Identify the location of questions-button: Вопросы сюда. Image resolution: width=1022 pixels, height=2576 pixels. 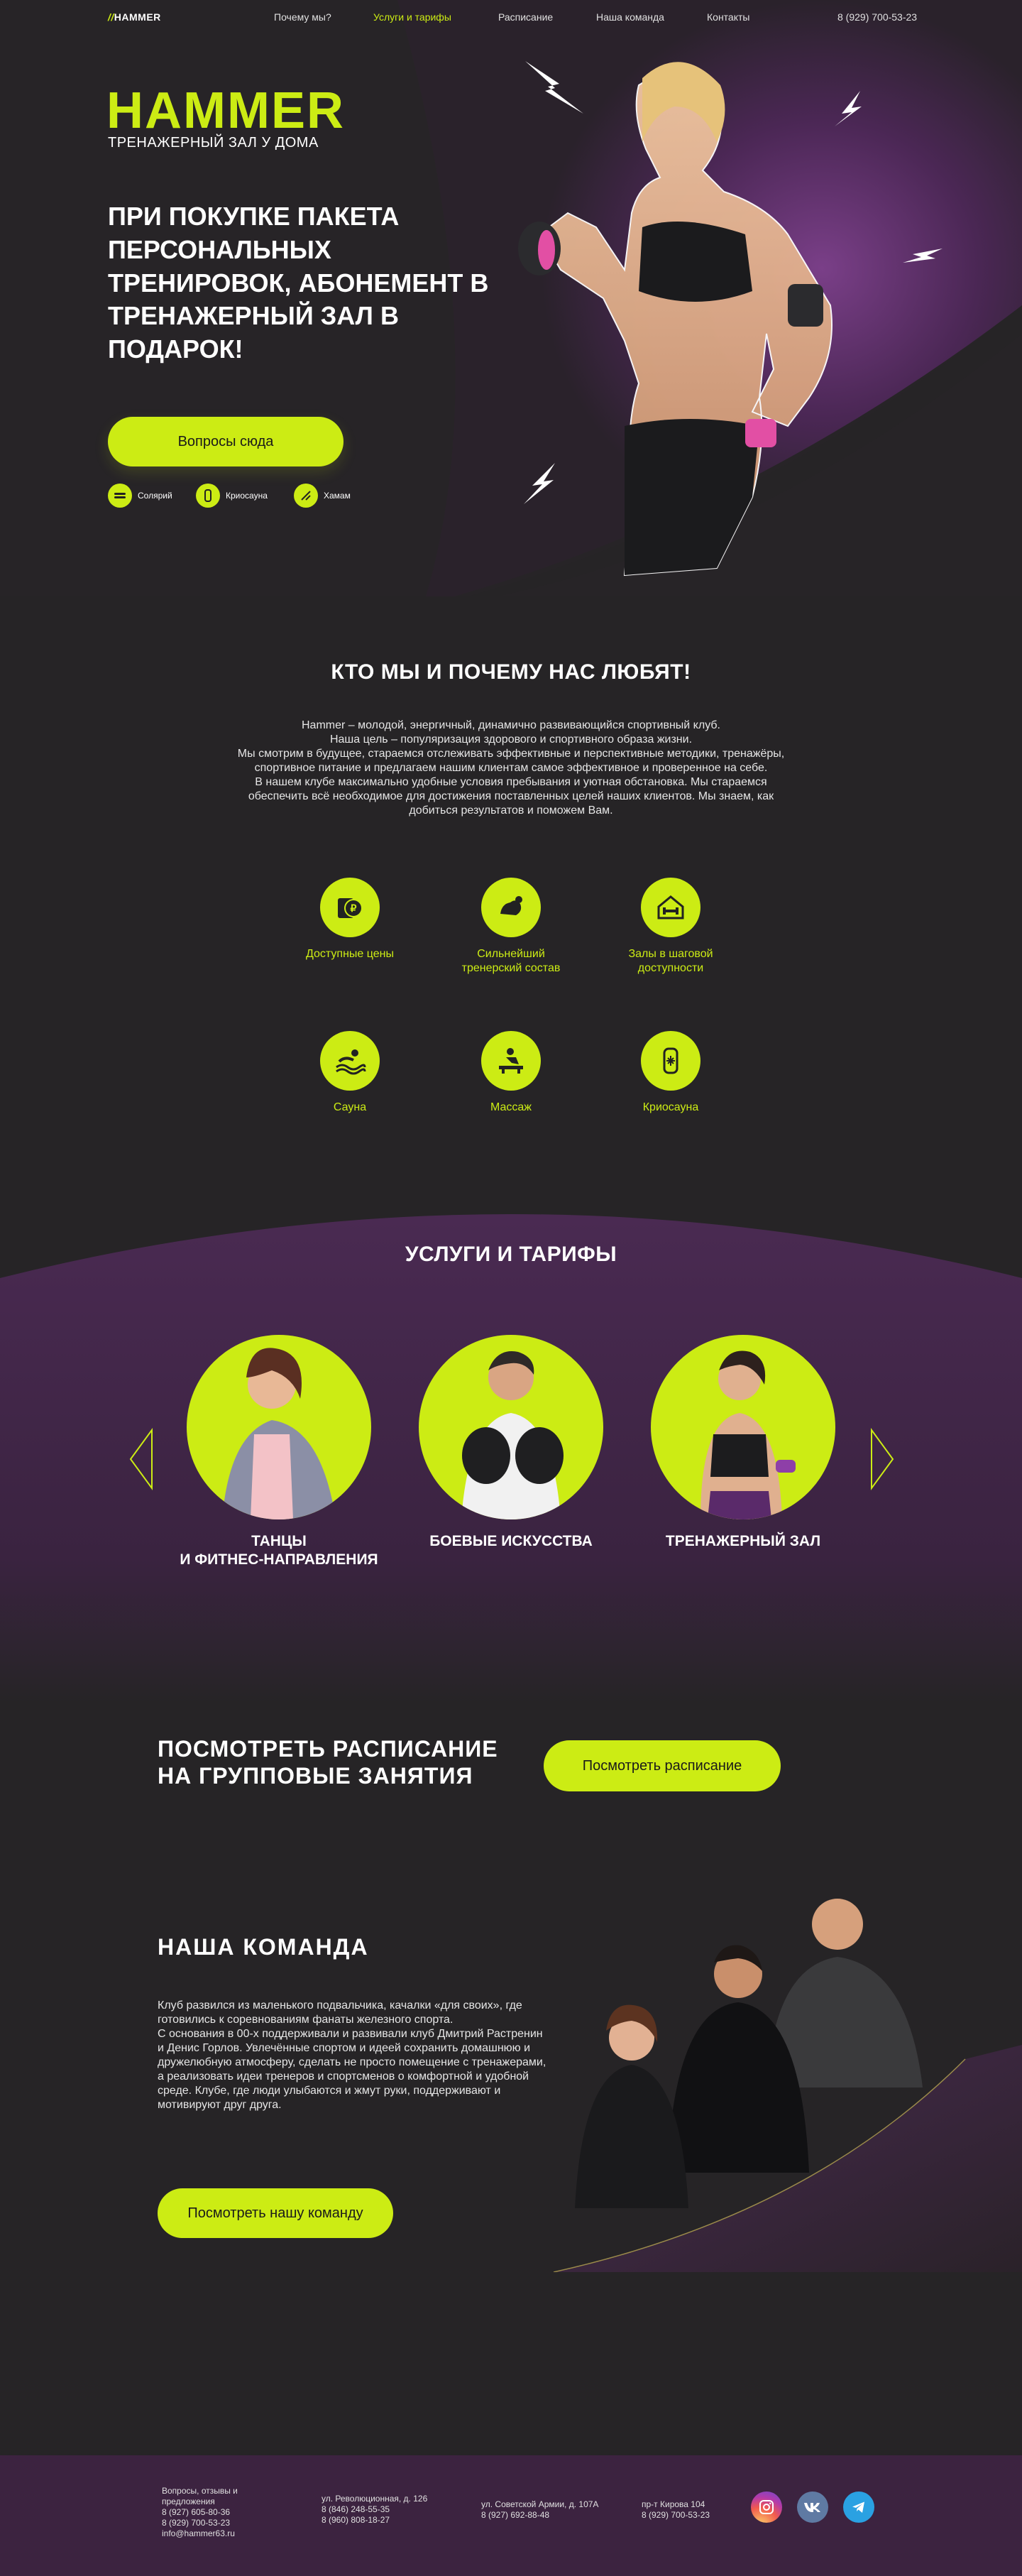
(226, 441).